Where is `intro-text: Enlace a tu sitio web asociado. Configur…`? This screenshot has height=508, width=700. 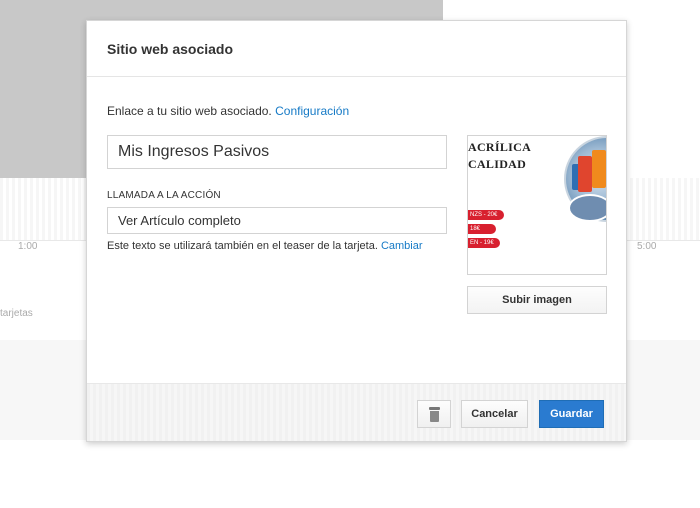 intro-text: Enlace a tu sitio web asociado. Configur… is located at coordinates (228, 111).